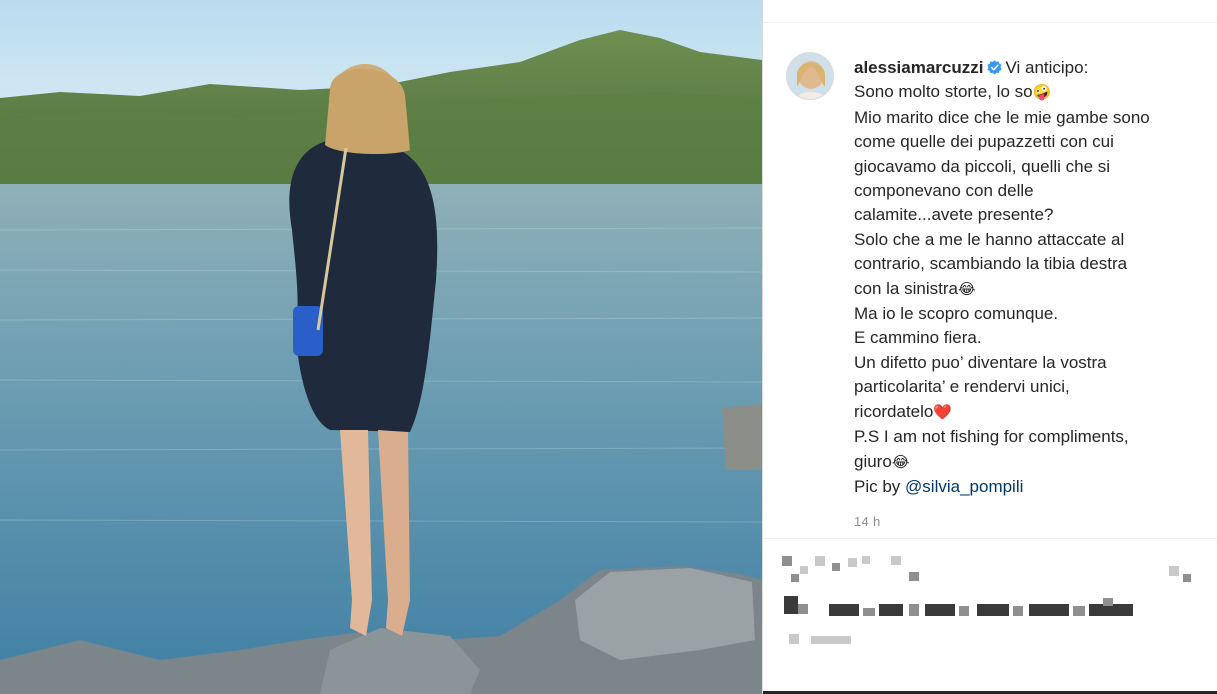 The image size is (1217, 694). Describe the element at coordinates (1042, 93) in the screenshot. I see `silly-face-emoji: 🤪` at that location.